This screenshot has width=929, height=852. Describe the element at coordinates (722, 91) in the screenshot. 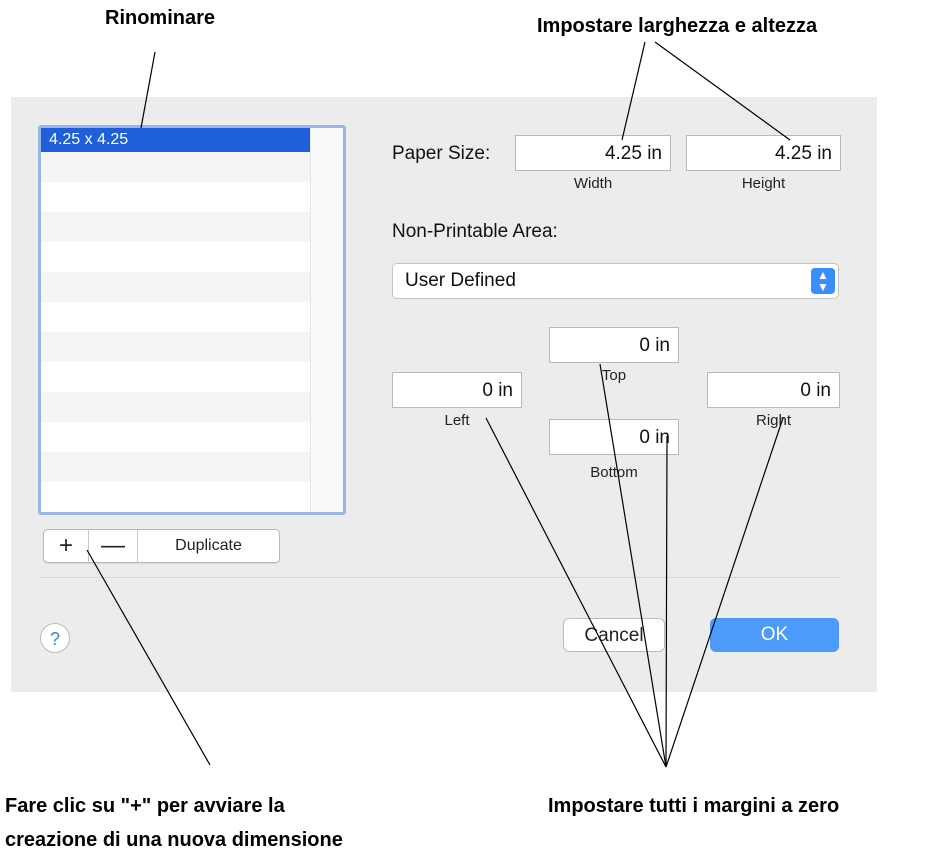

I see `leader-line-height` at that location.